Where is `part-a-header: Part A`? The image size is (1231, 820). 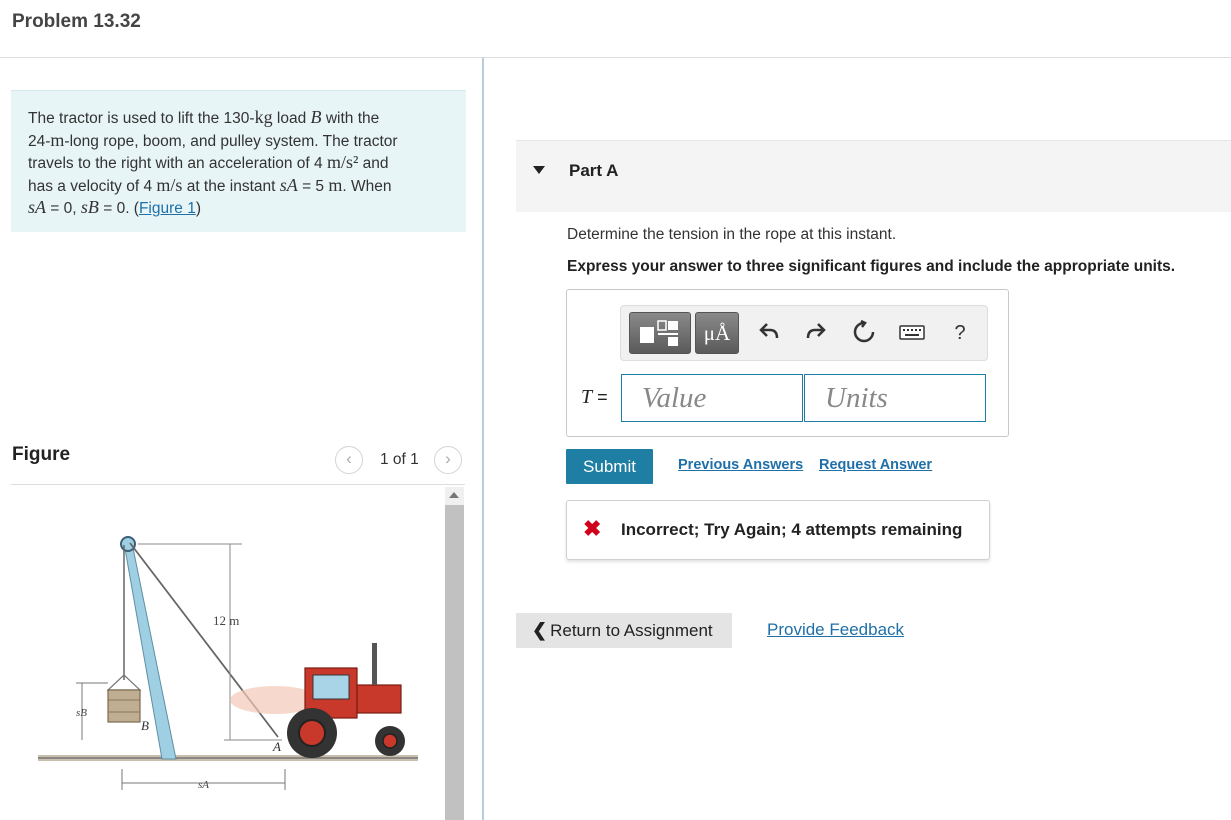 part-a-header: Part A is located at coordinates (873, 176).